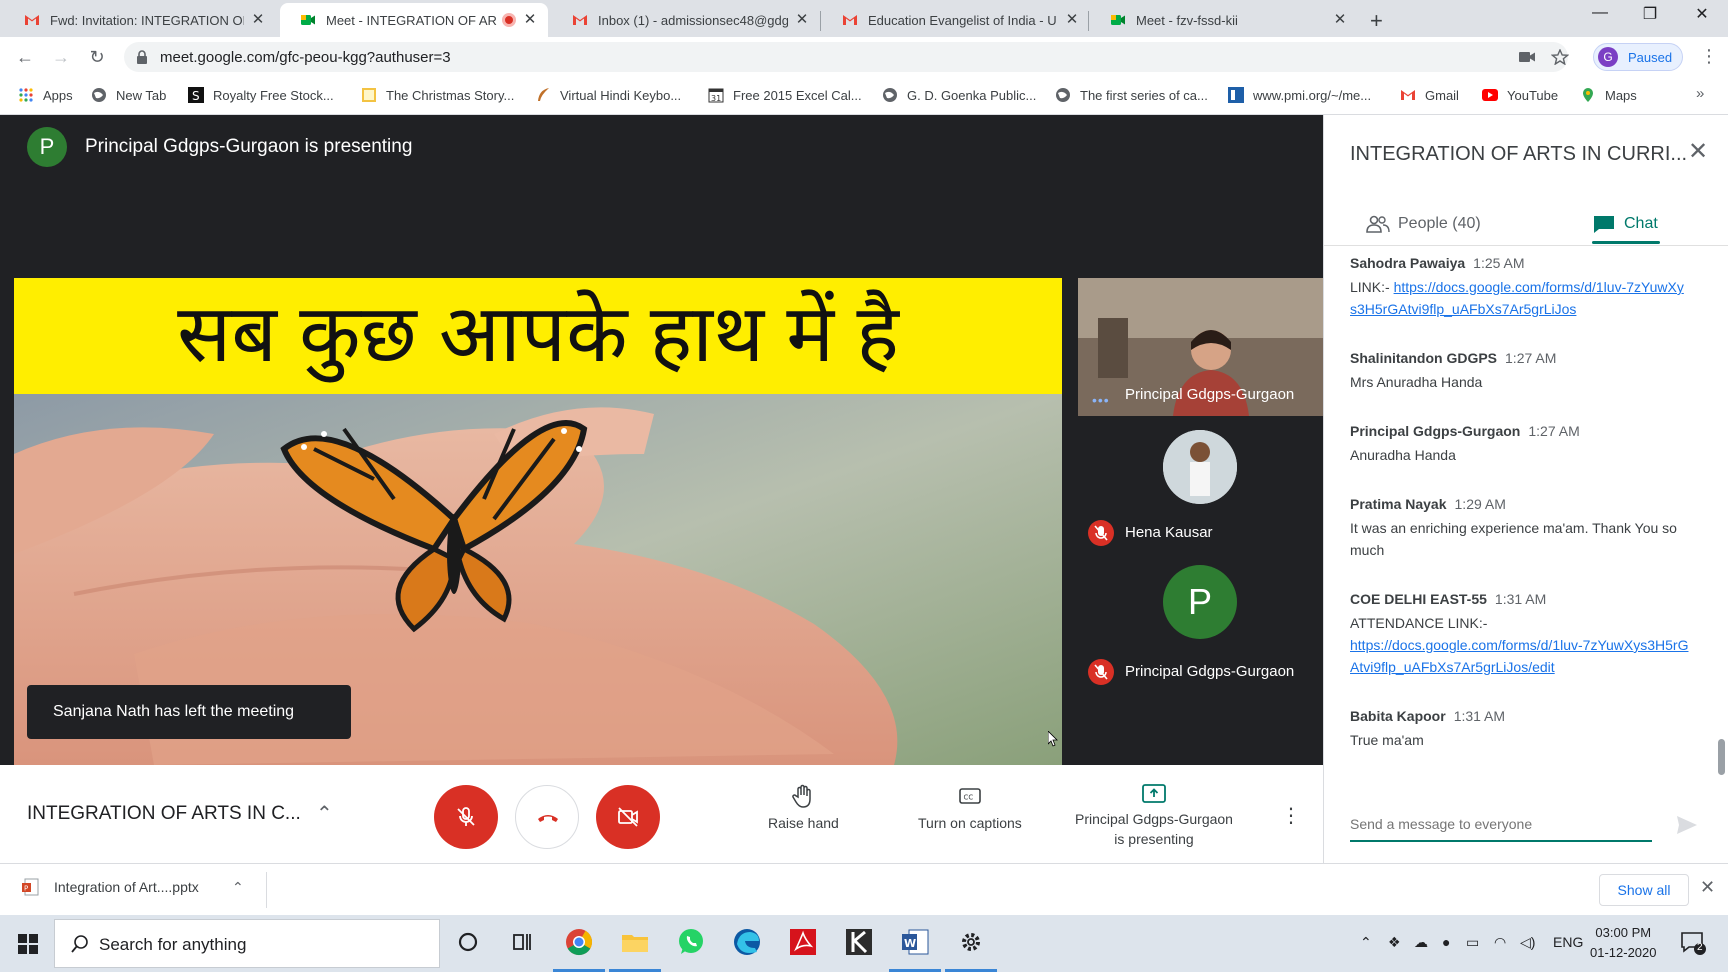 The height and width of the screenshot is (972, 1728). Describe the element at coordinates (803, 942) in the screenshot. I see `acrobat-reader-icon` at that location.